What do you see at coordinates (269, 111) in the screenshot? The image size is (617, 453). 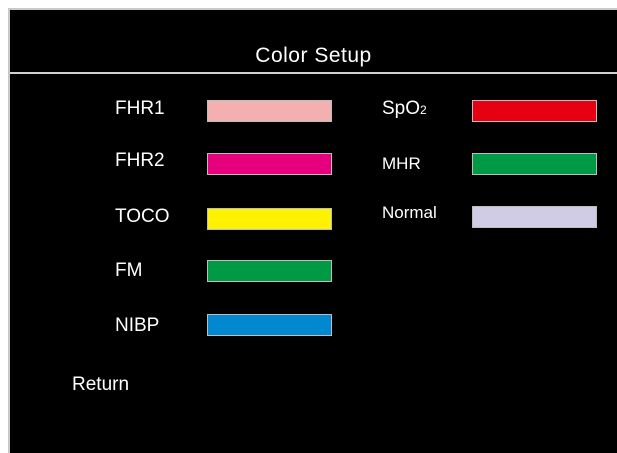 I see `fhr1-color-swatch` at bounding box center [269, 111].